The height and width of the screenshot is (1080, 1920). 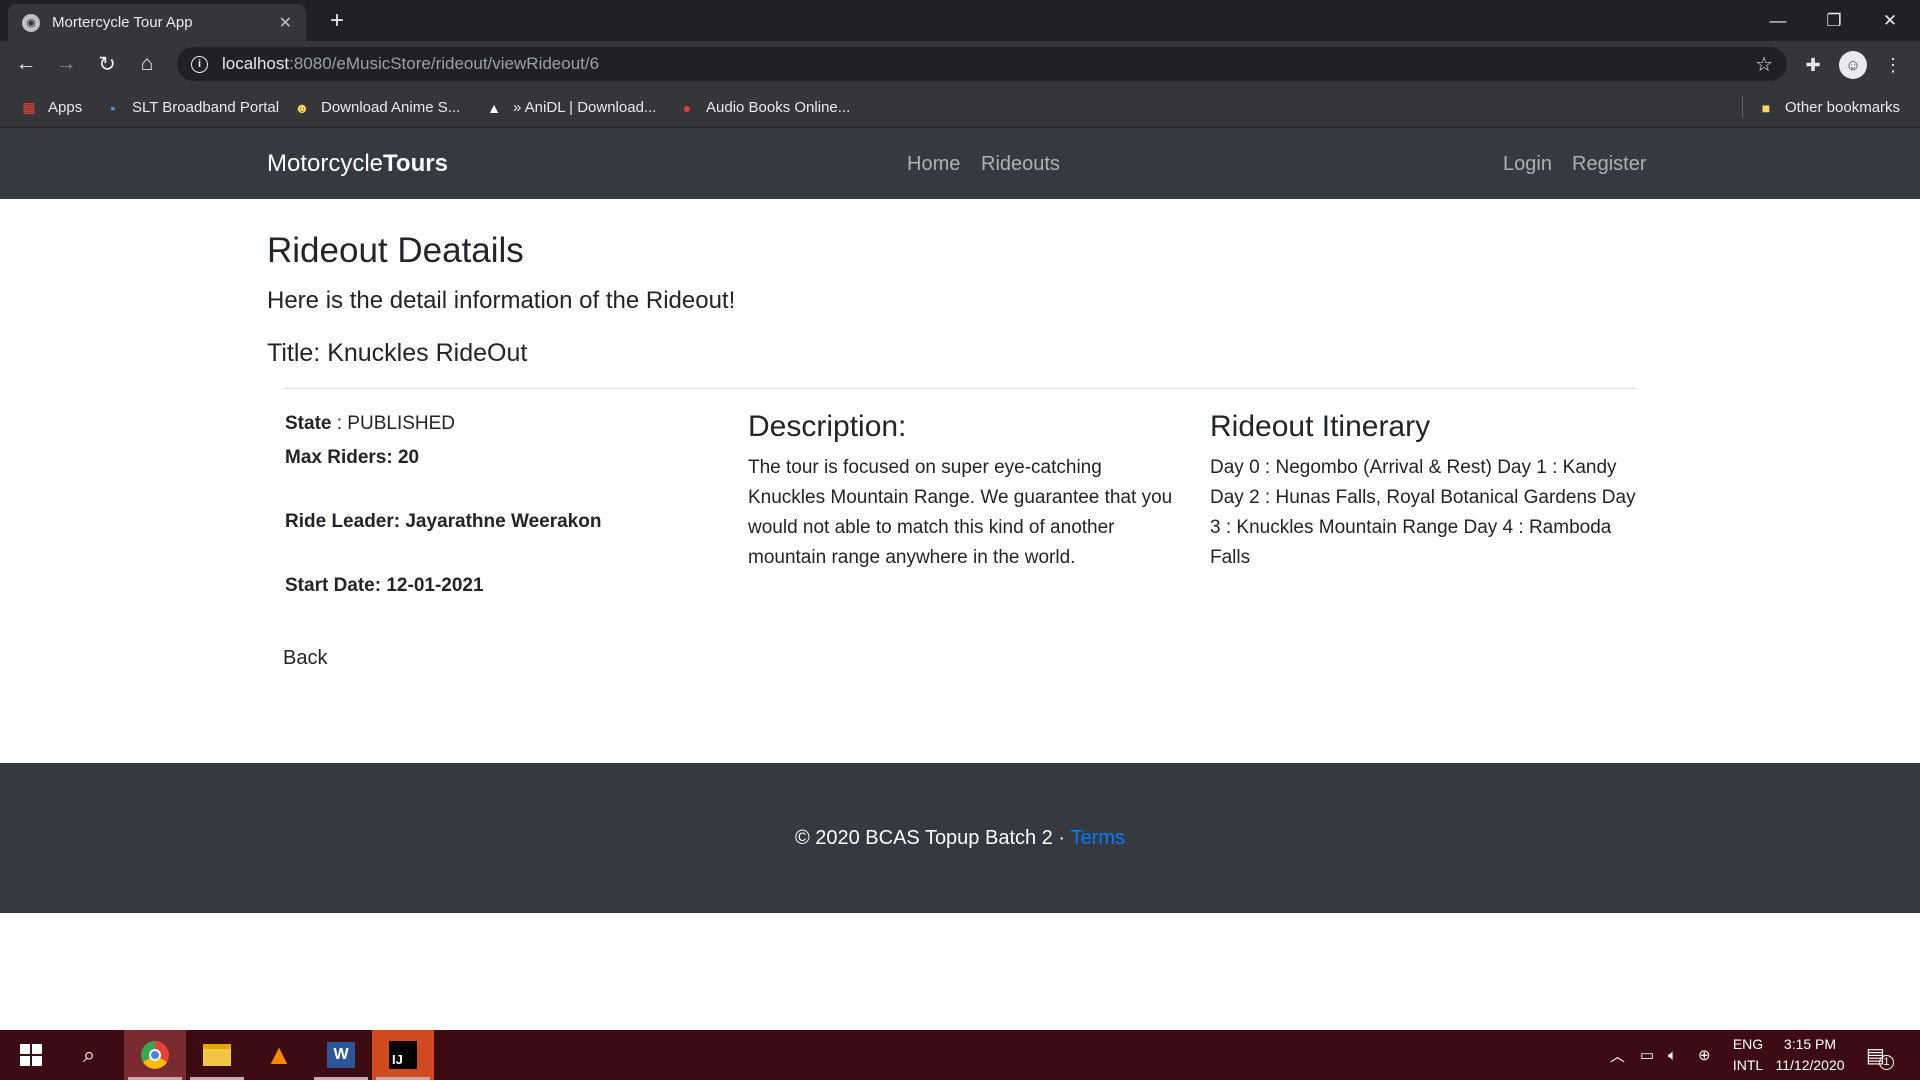 What do you see at coordinates (960, 971) in the screenshot?
I see `page-blank-area` at bounding box center [960, 971].